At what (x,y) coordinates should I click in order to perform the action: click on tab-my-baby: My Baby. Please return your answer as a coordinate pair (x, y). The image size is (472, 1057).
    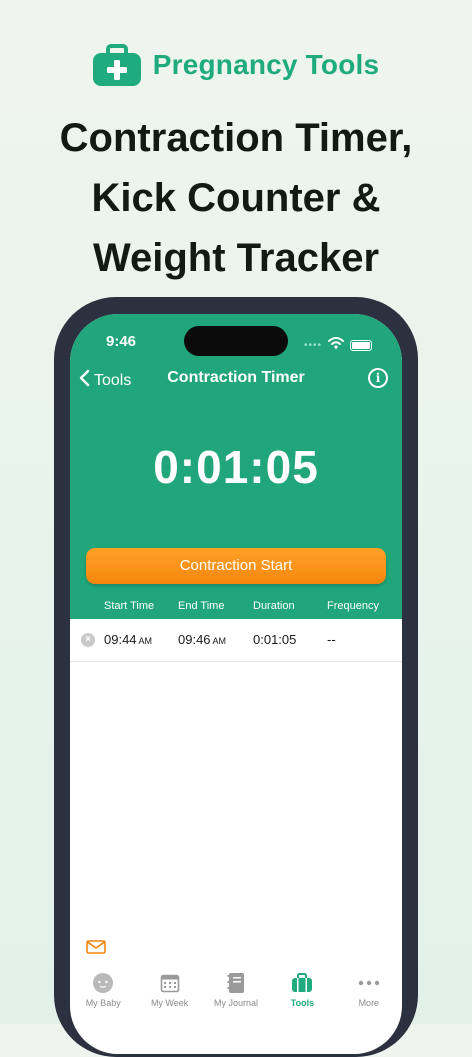
    Looking at the image, I should click on (103, 988).